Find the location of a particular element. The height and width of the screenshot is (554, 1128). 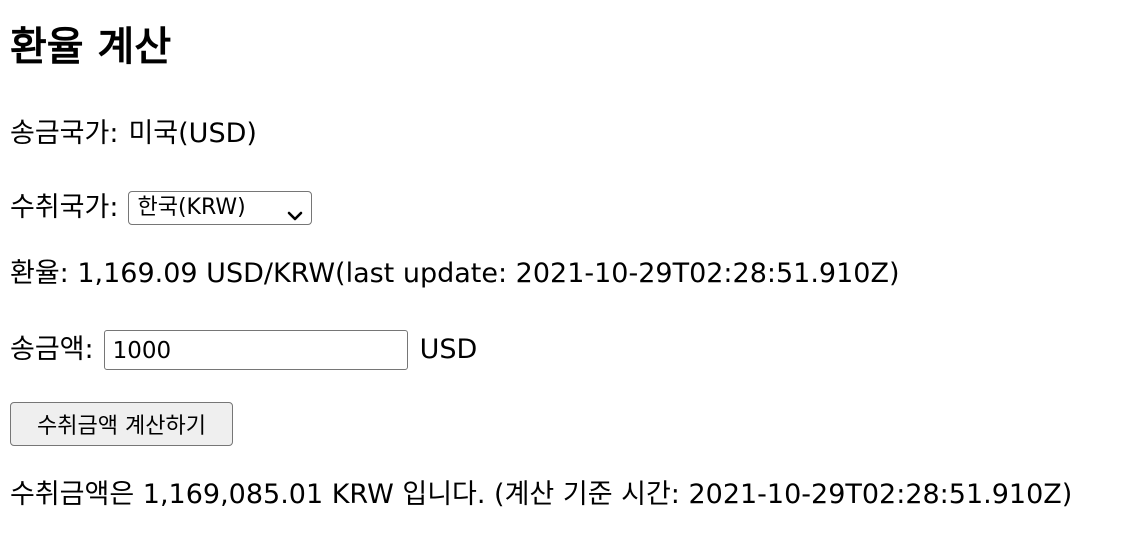

send-amount-row: 송금액: USD is located at coordinates (243, 350).